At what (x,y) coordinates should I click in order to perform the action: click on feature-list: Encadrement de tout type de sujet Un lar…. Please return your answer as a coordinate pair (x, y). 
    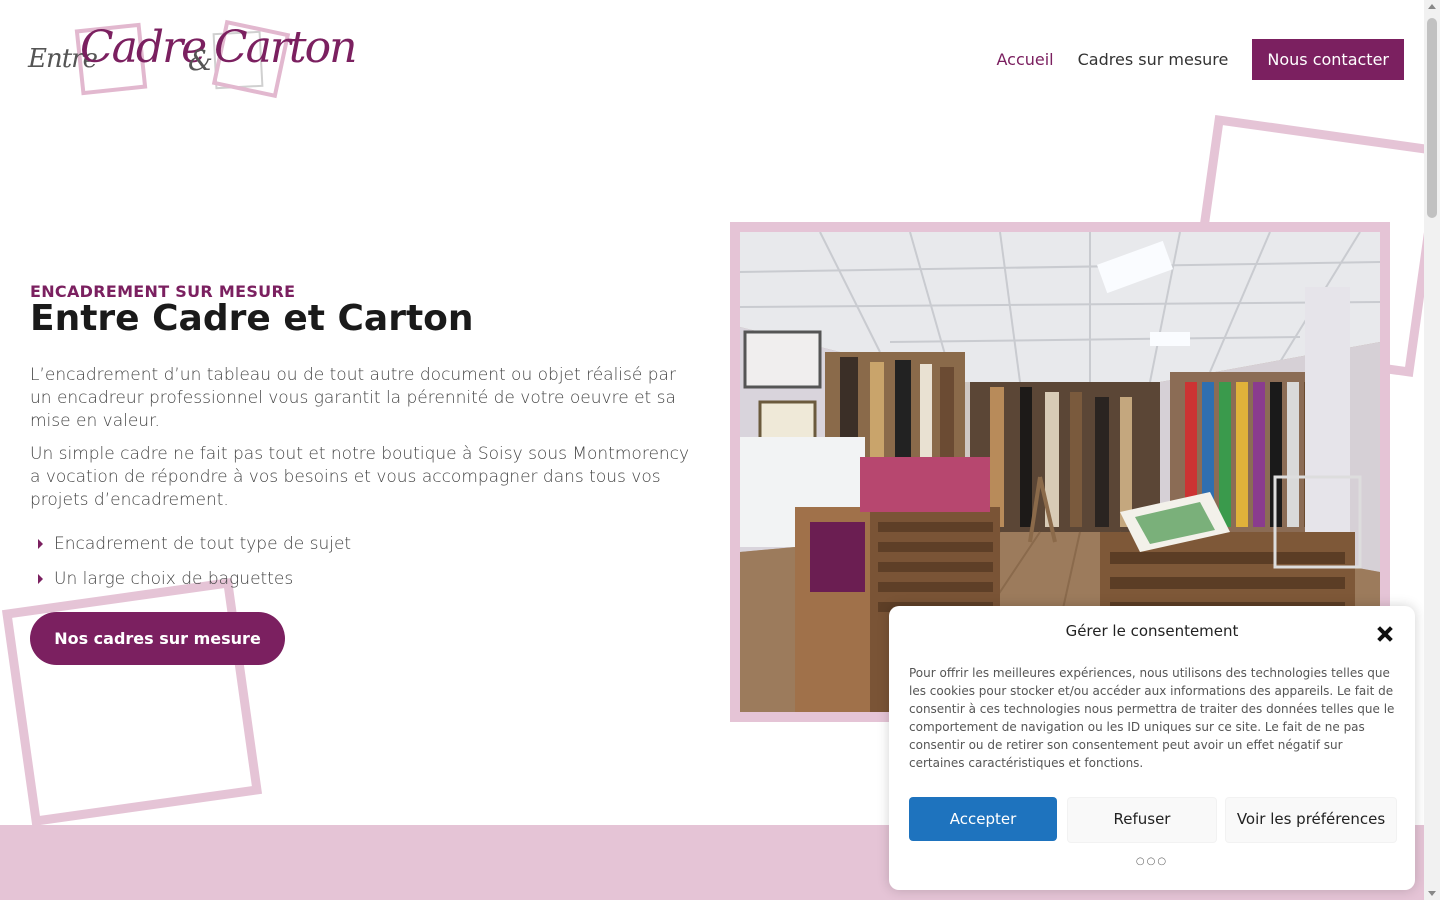
    Looking at the image, I should click on (194, 561).